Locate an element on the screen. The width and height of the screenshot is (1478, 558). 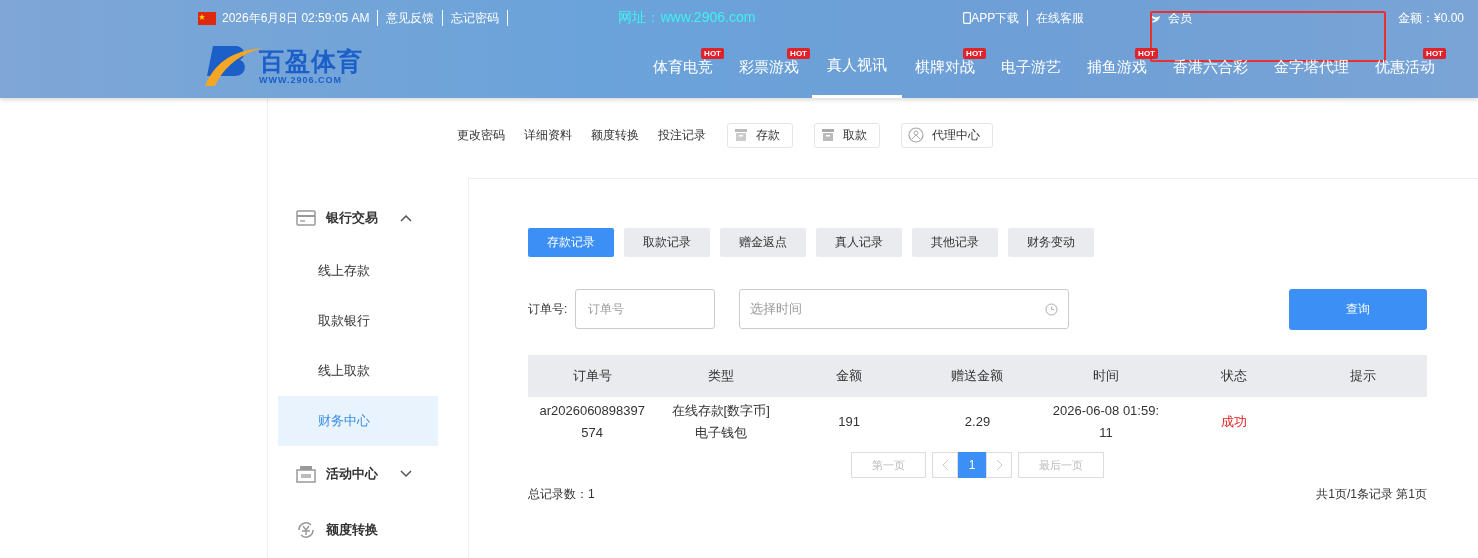
sidebar-item: 取款银行 is located at coordinates (358, 321).